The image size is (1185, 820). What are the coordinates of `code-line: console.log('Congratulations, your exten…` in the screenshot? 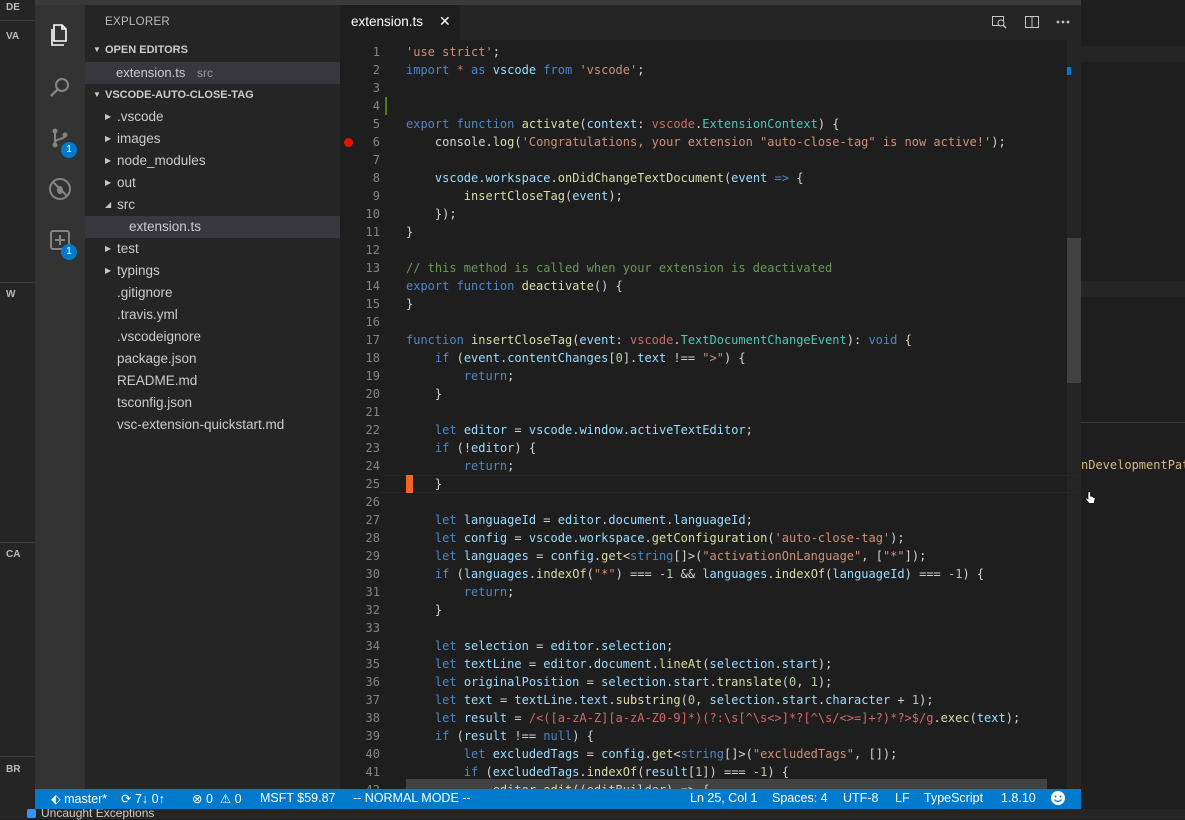 It's located at (706, 142).